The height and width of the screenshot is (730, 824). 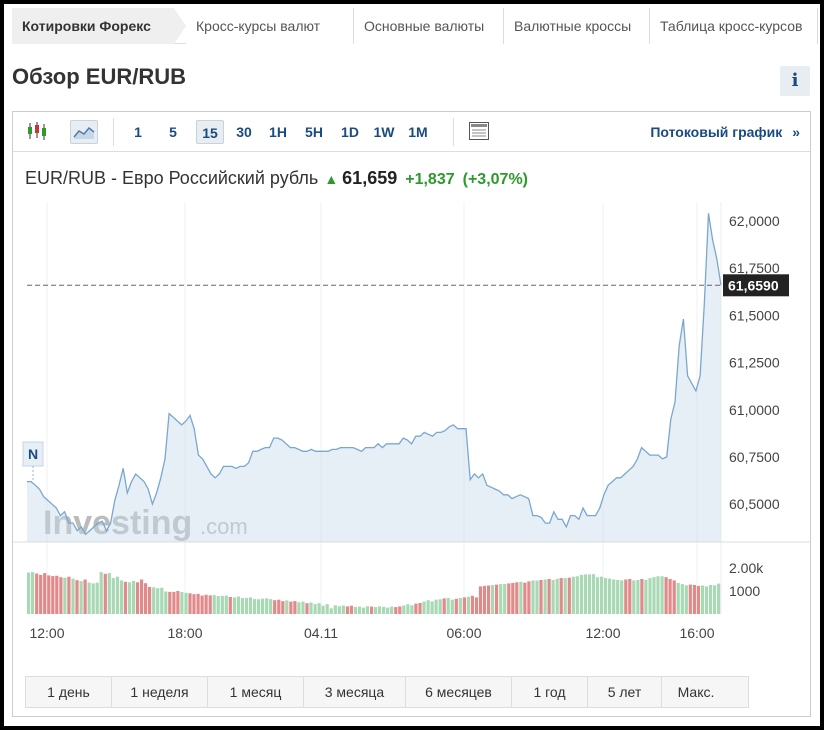 I want to click on period-button-5: 1 год, so click(x=550, y=692).